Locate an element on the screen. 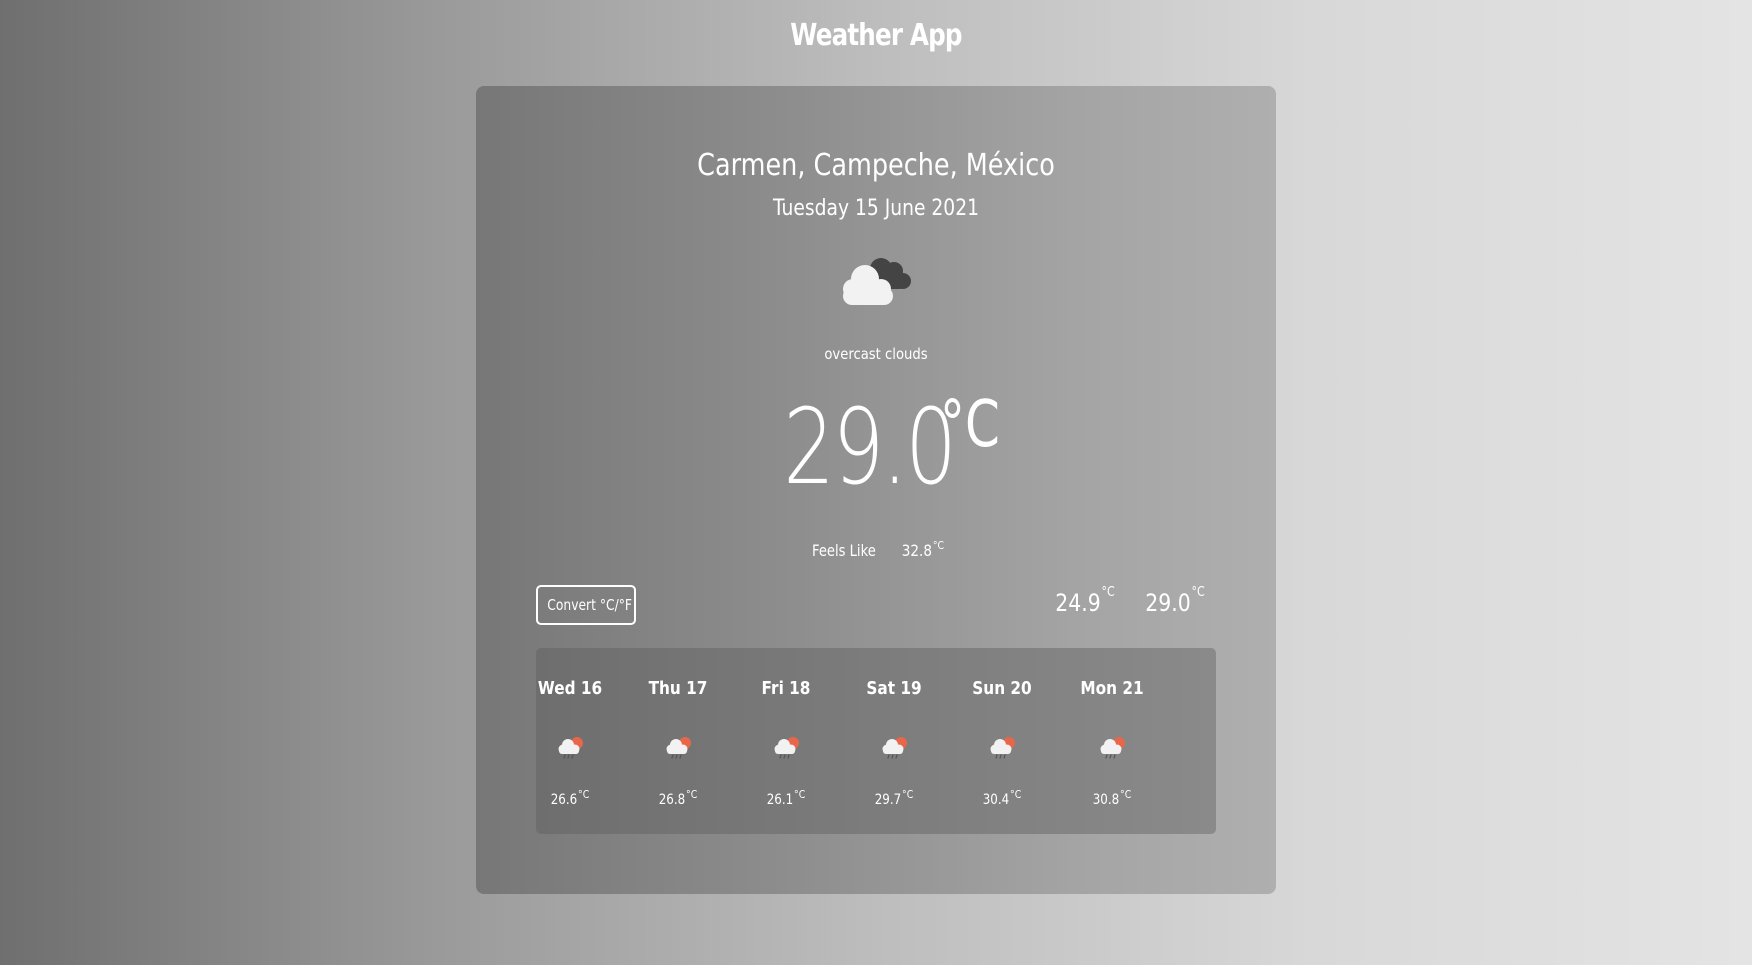 The height and width of the screenshot is (965, 1752). forecast-day: Sat 19 29.7°C is located at coordinates (894, 741).